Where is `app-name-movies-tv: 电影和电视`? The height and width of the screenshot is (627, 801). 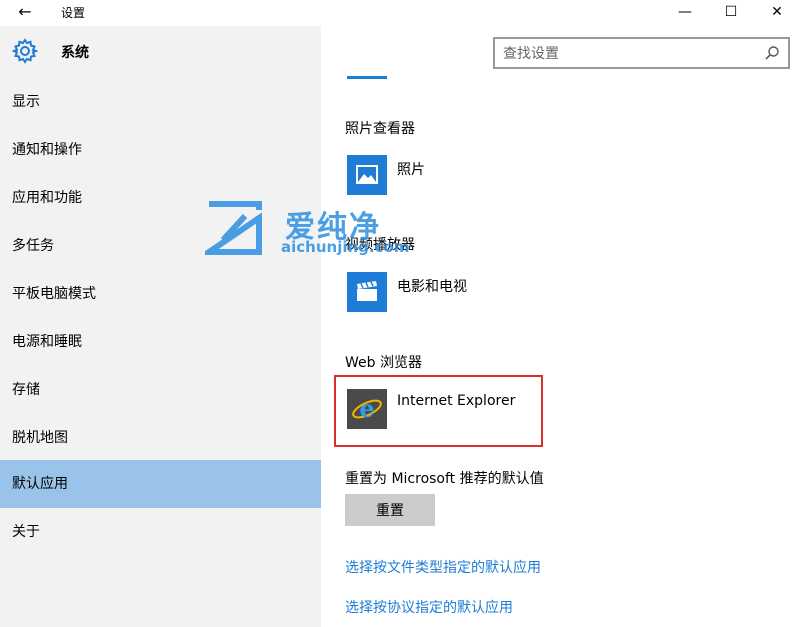
app-name-movies-tv: 电影和电视 is located at coordinates (432, 287).